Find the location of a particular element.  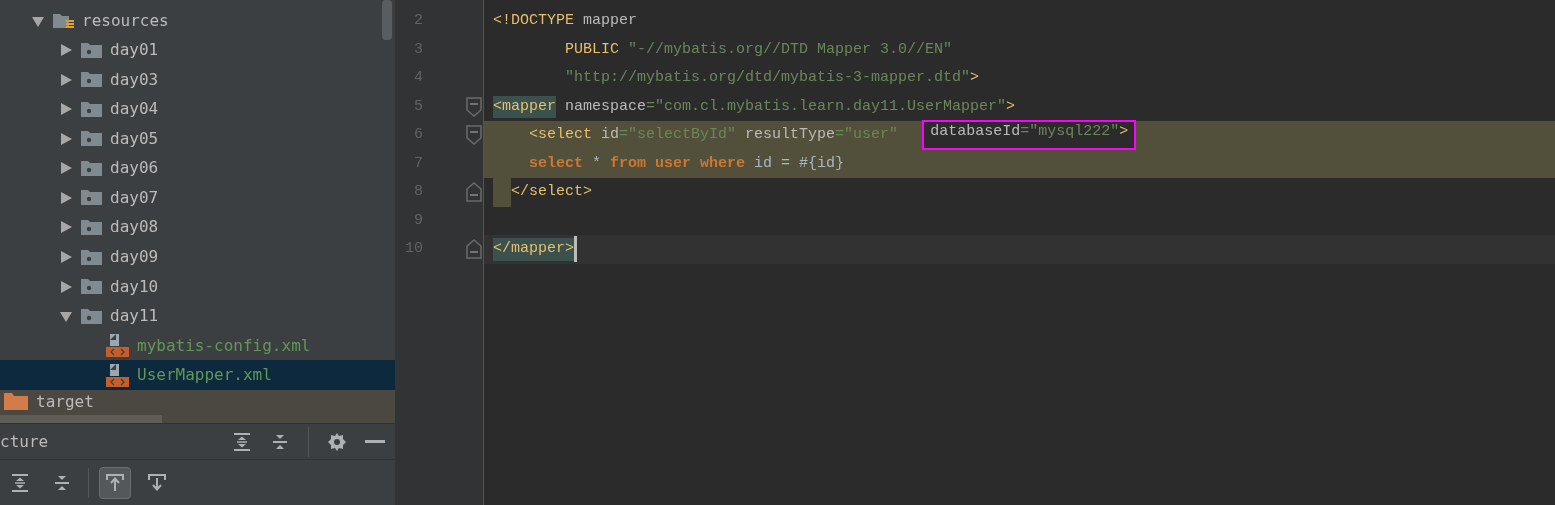

toolbar-button is located at coordinates (115, 482).